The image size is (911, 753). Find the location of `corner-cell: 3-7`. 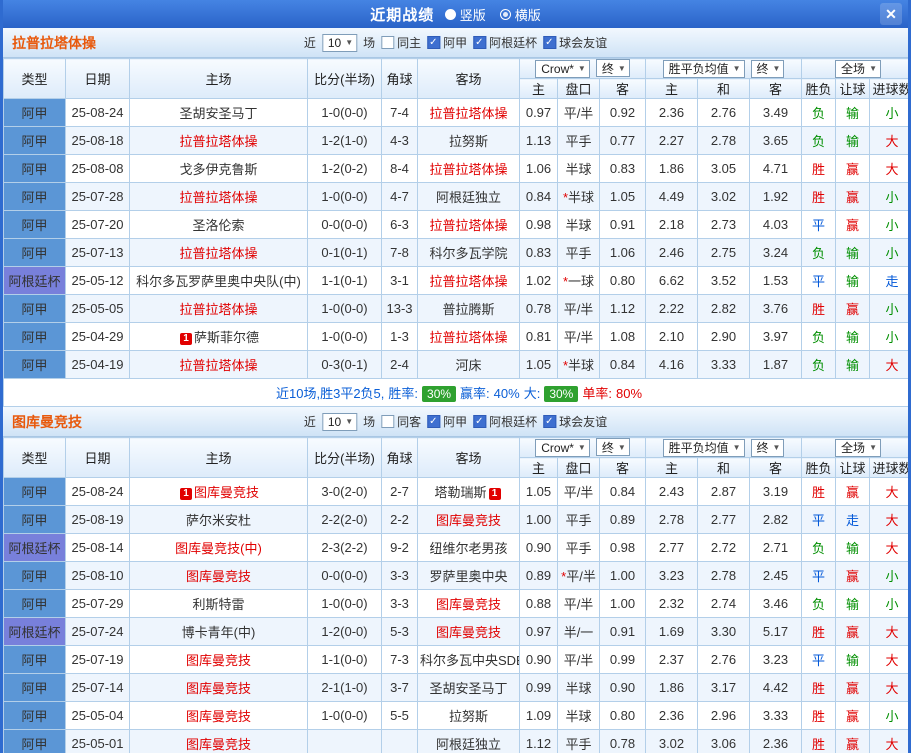

corner-cell: 3-7 is located at coordinates (399, 687).